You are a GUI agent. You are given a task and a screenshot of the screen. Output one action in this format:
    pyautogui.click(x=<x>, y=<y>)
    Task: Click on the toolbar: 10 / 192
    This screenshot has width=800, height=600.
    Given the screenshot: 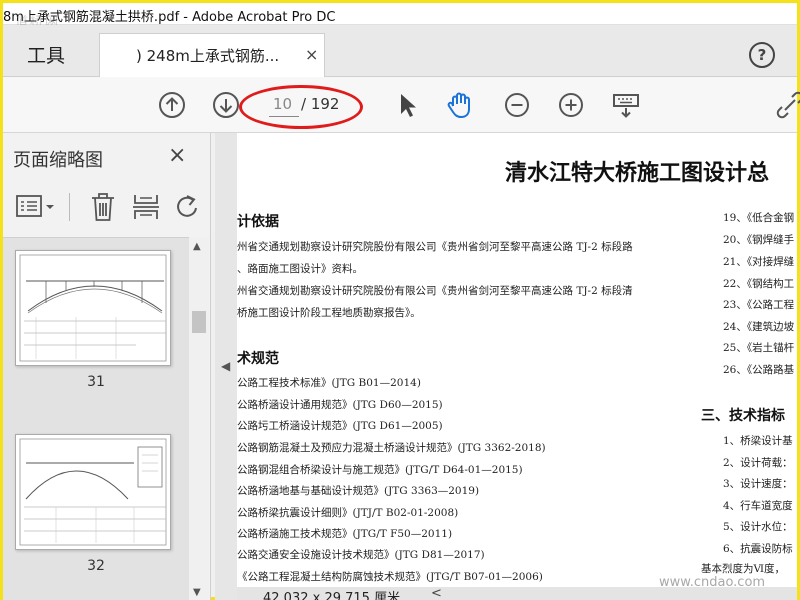 What is the action you would take?
    pyautogui.click(x=401, y=105)
    